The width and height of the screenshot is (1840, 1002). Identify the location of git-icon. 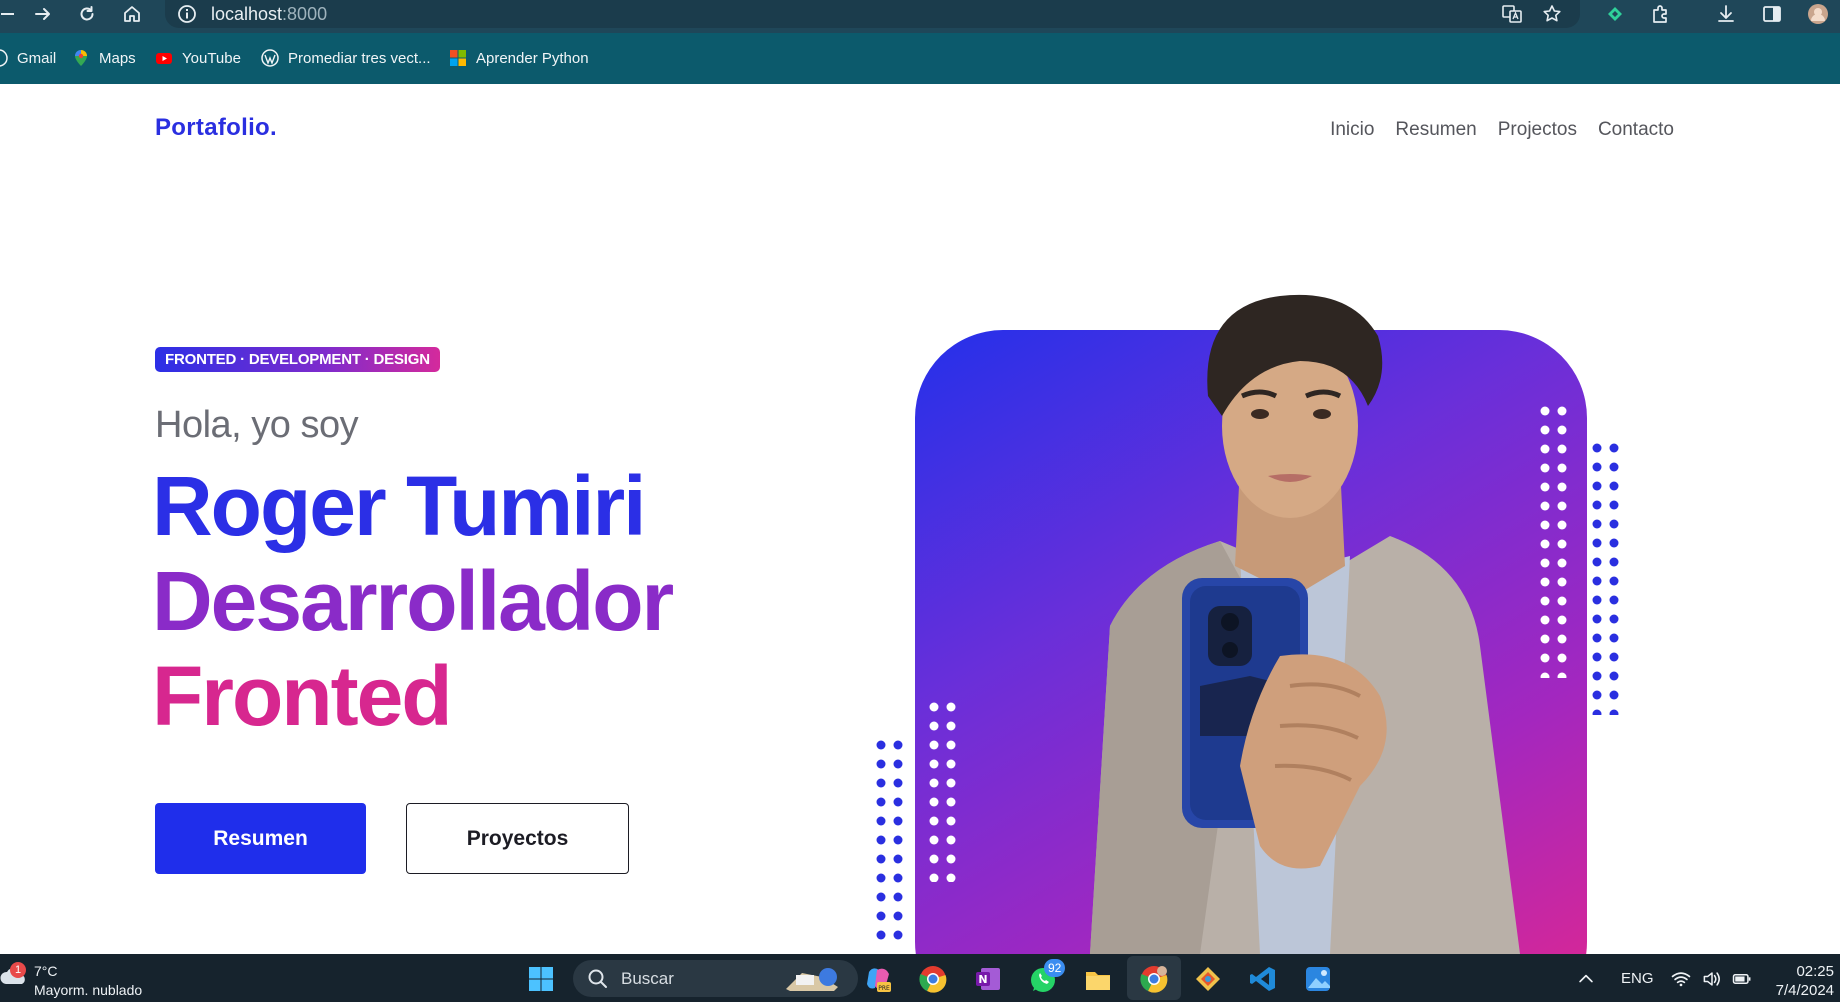
(1208, 979).